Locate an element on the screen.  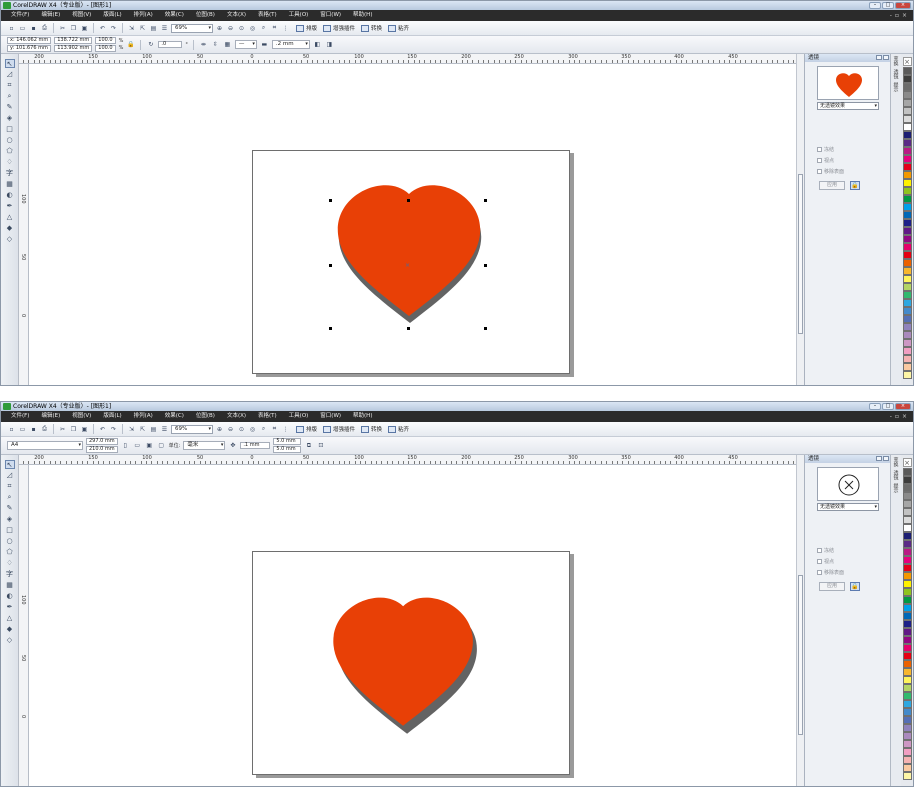
doc-restore-icon: ▫ is located at coordinates (897, 416).